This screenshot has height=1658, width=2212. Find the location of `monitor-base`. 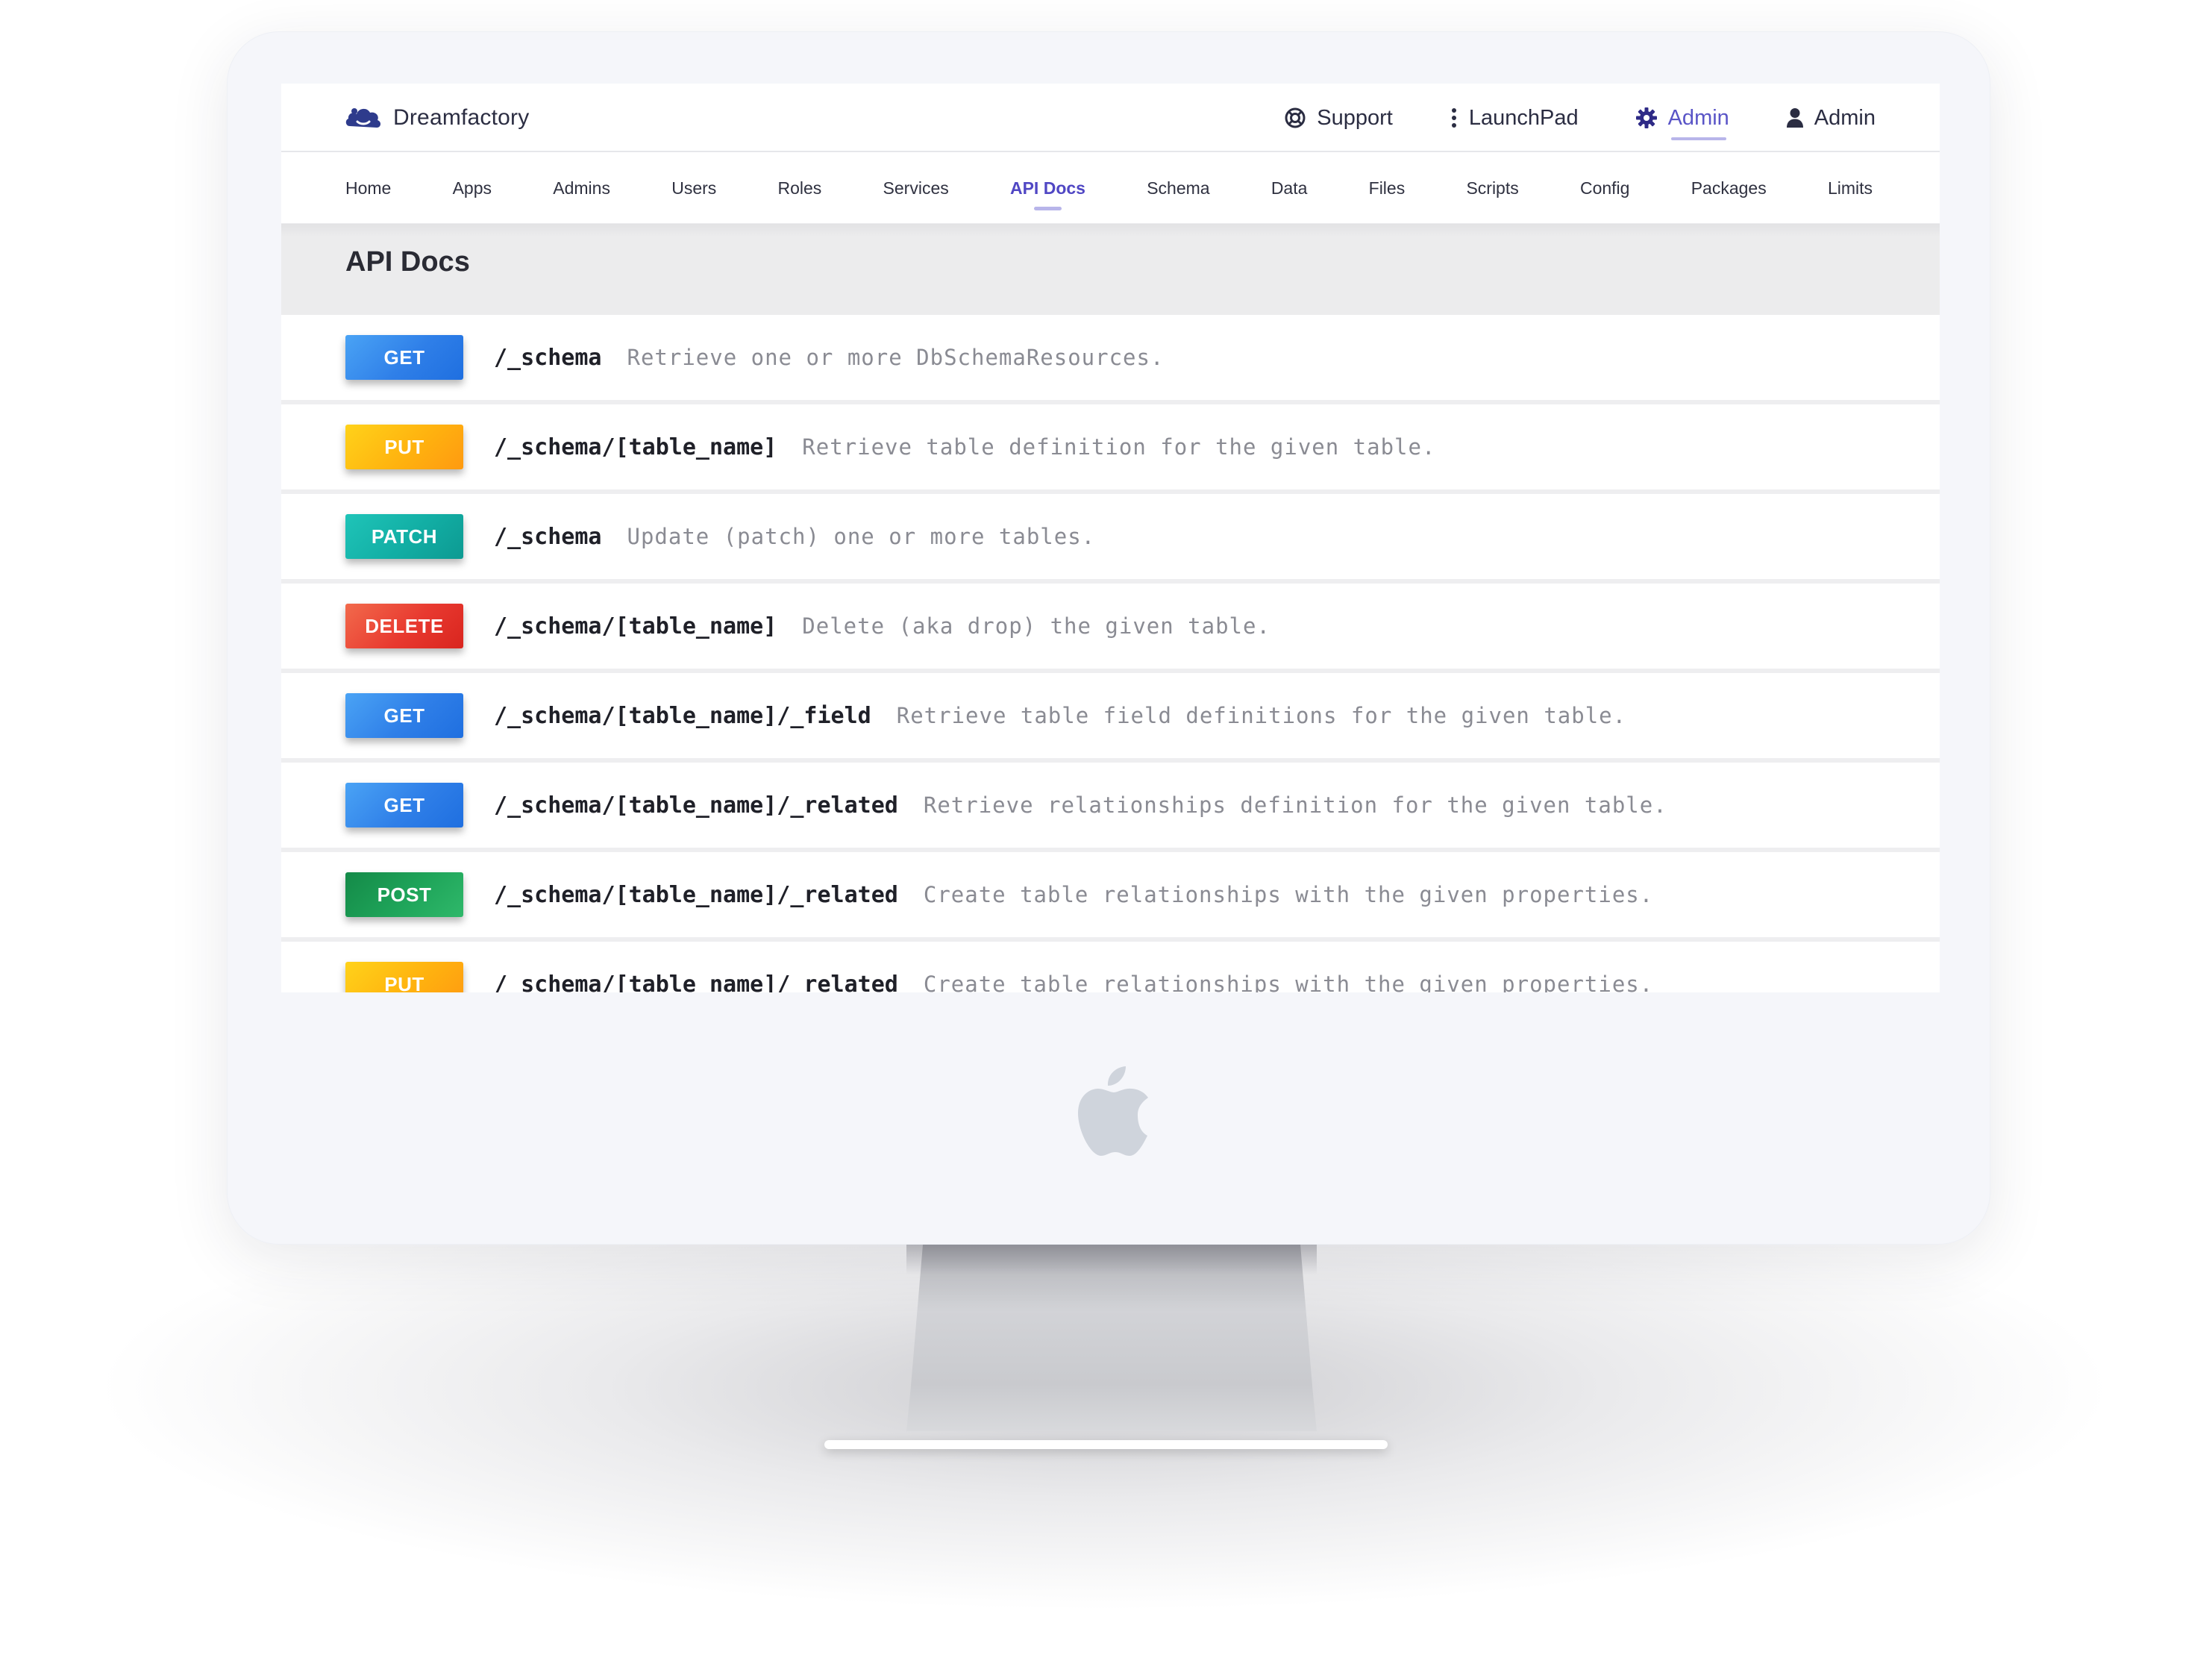

monitor-base is located at coordinates (1106, 1444).